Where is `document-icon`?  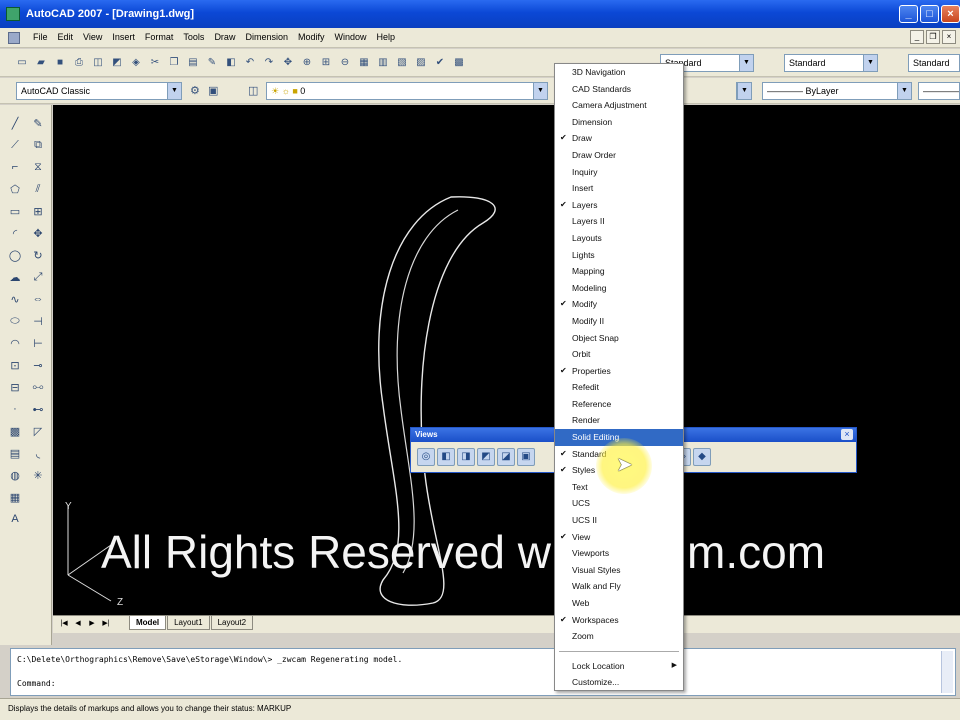 document-icon is located at coordinates (14, 38).